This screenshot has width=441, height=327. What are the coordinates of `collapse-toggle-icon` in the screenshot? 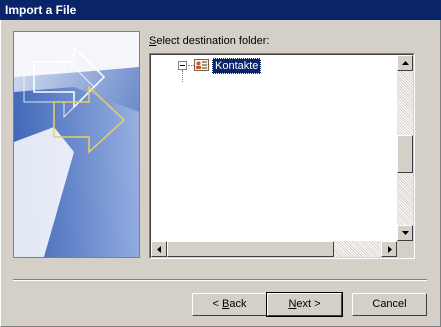 It's located at (182, 65).